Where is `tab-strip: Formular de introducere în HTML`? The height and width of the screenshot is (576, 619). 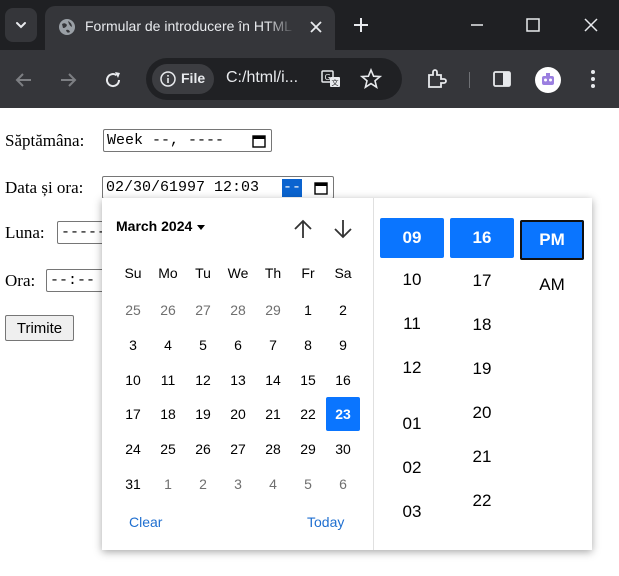 tab-strip: Formular de introducere în HTML is located at coordinates (309, 25).